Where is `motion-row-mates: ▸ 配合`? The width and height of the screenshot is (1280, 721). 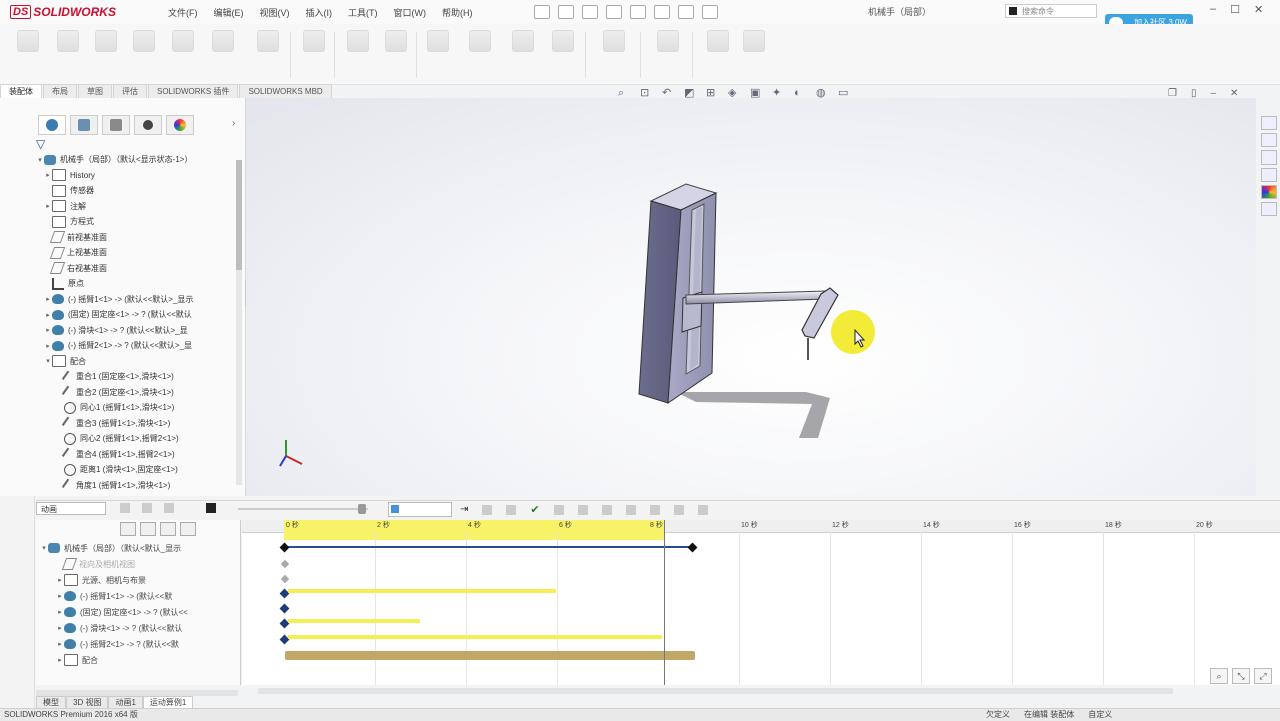
motion-row-mates: ▸ 配合 is located at coordinates (138, 660).